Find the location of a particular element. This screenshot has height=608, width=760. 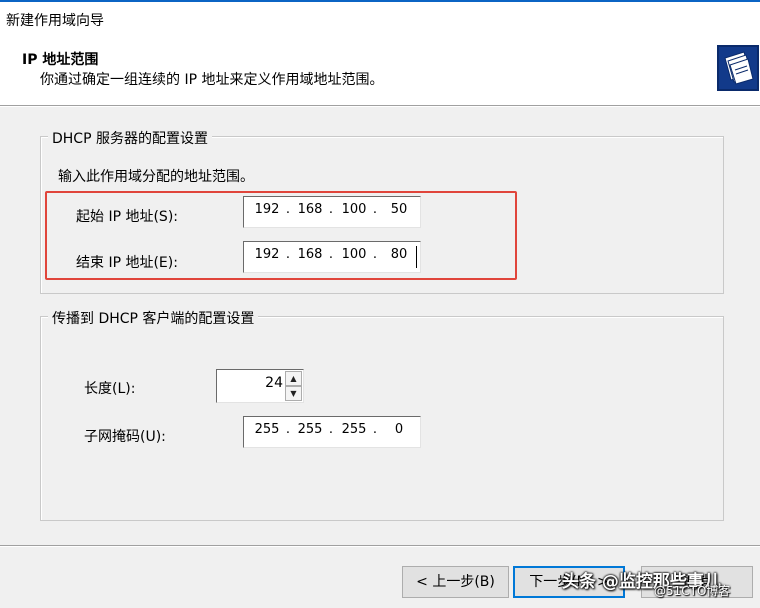

length-label: 长度(L): is located at coordinates (110, 389).